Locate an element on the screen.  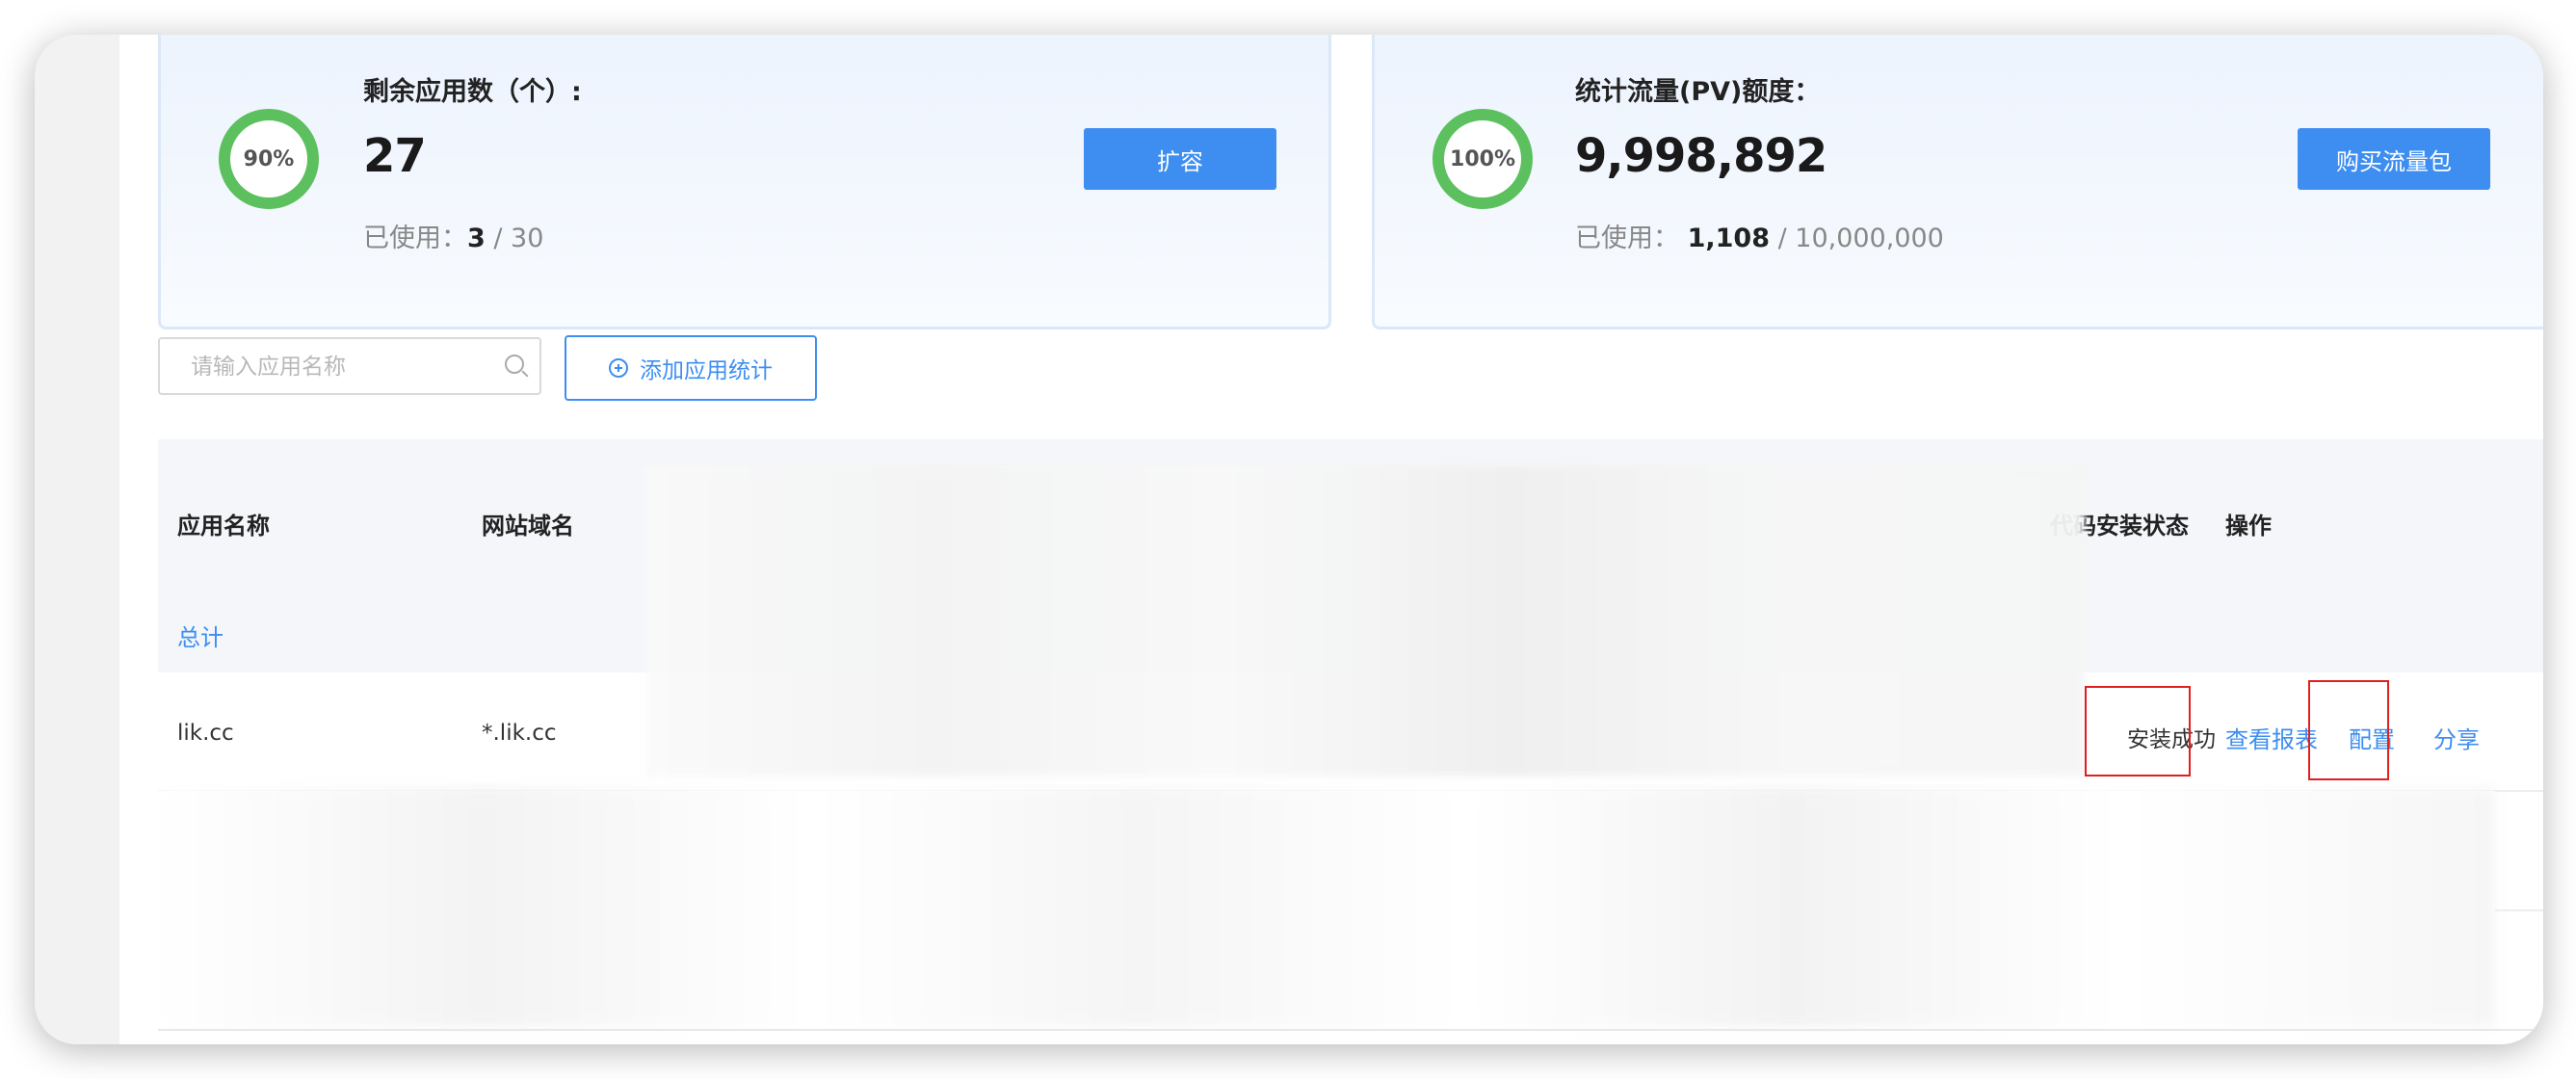
config-highlight is located at coordinates (2349, 730).